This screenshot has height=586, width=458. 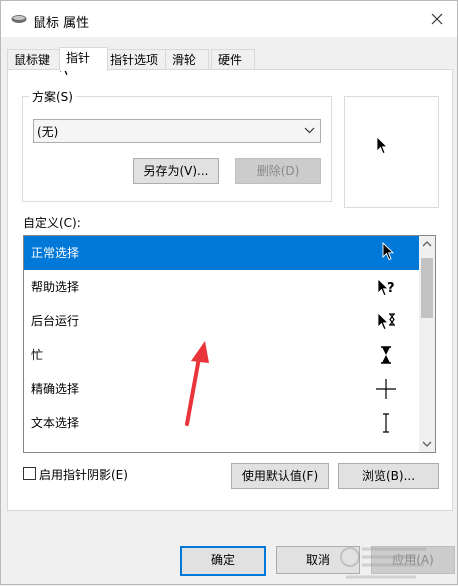 I want to click on scheme-group: 方案(S) (无) 另存为(V)... 删除(D), so click(x=177, y=145).